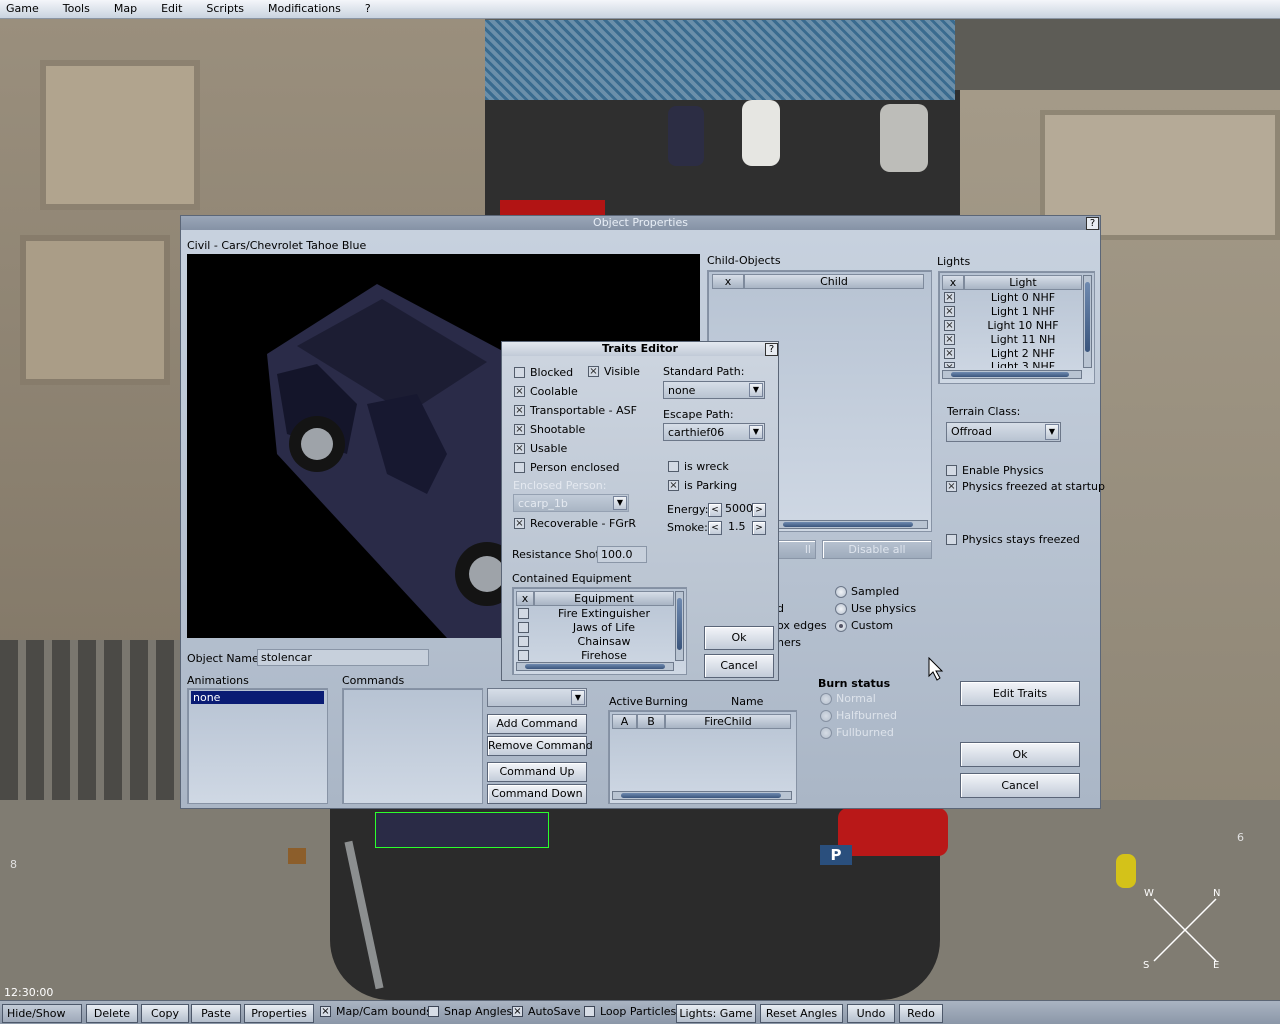 The height and width of the screenshot is (1024, 1280). Describe the element at coordinates (604, 641) in the screenshot. I see `equipment-item: Chainsaw` at that location.